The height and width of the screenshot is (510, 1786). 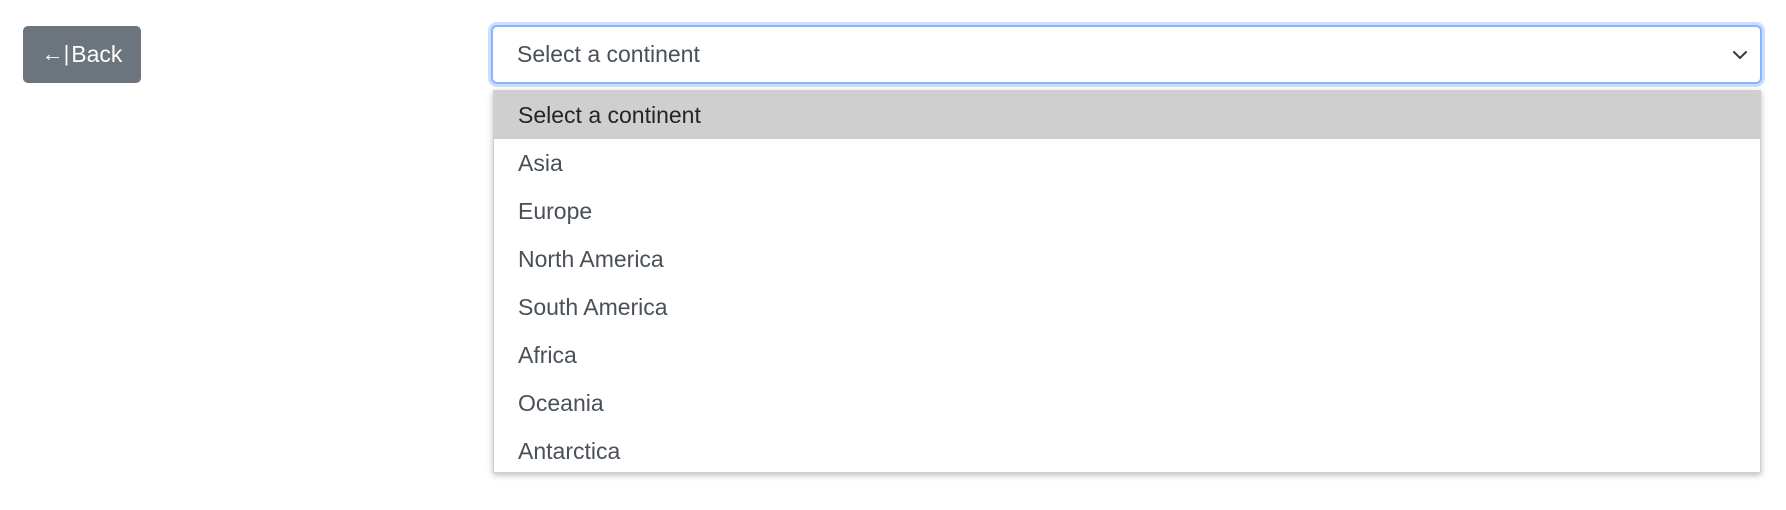 What do you see at coordinates (1127, 259) in the screenshot?
I see `option-north-america: North America` at bounding box center [1127, 259].